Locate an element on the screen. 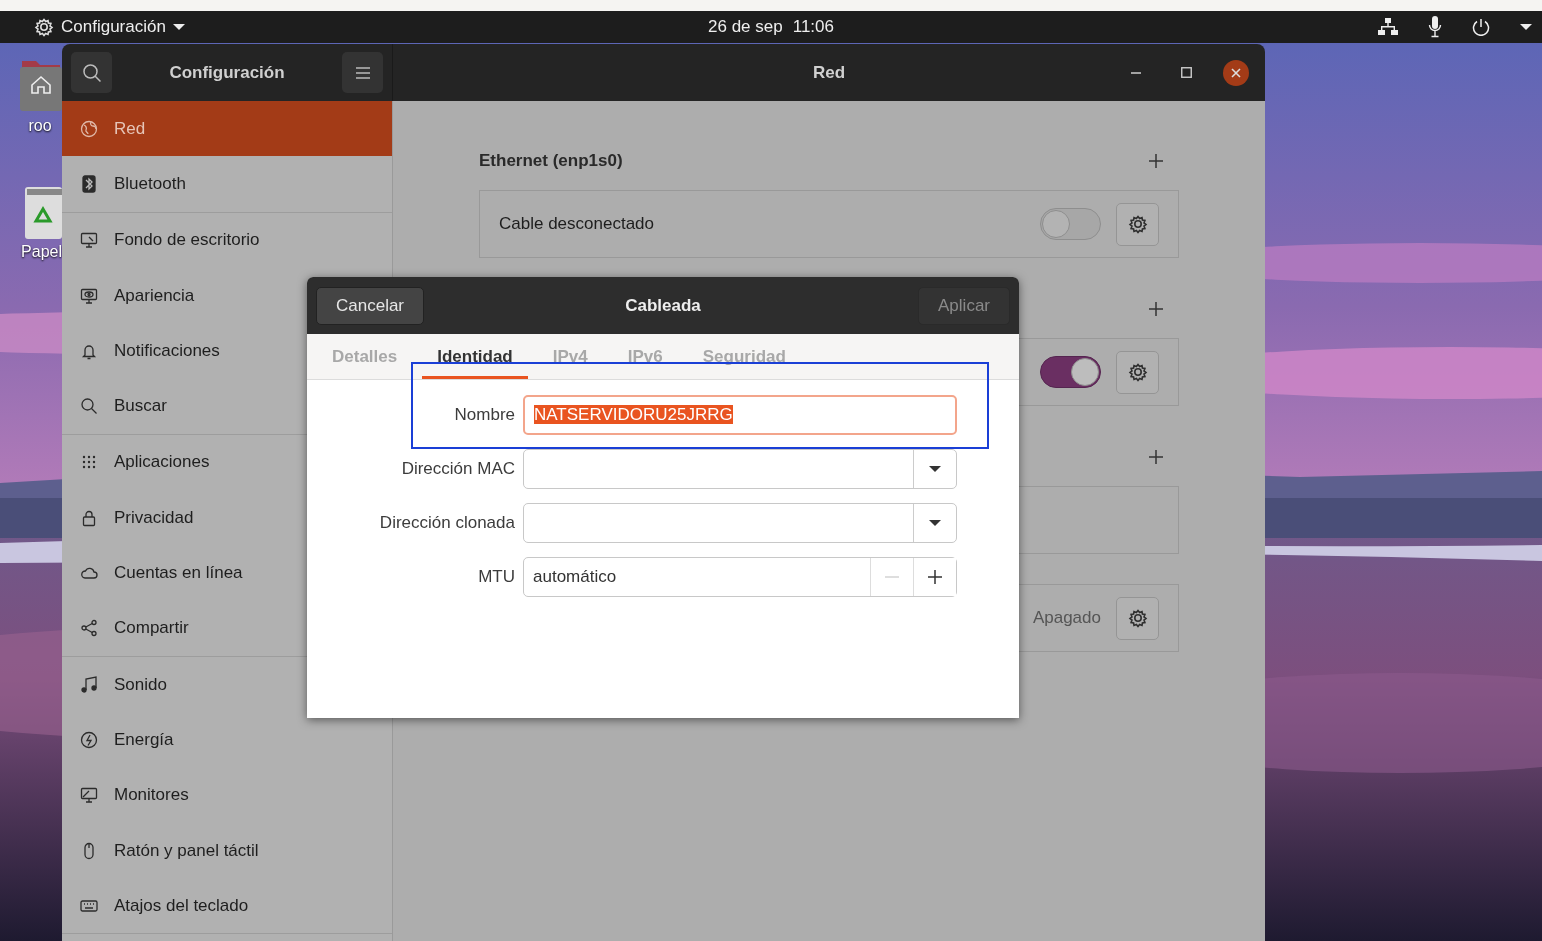 This screenshot has width=1542, height=941. maximize-icon is located at coordinates (1186, 72).